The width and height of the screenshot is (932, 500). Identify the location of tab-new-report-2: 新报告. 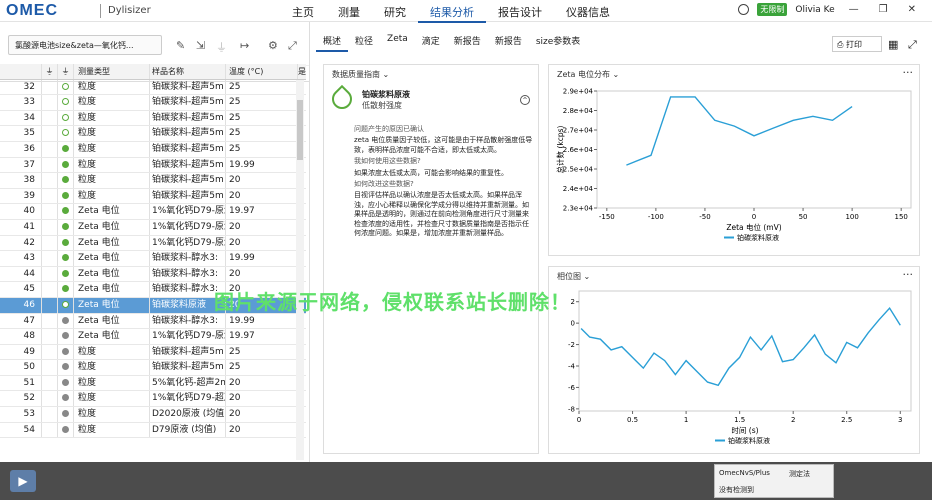
(508, 41).